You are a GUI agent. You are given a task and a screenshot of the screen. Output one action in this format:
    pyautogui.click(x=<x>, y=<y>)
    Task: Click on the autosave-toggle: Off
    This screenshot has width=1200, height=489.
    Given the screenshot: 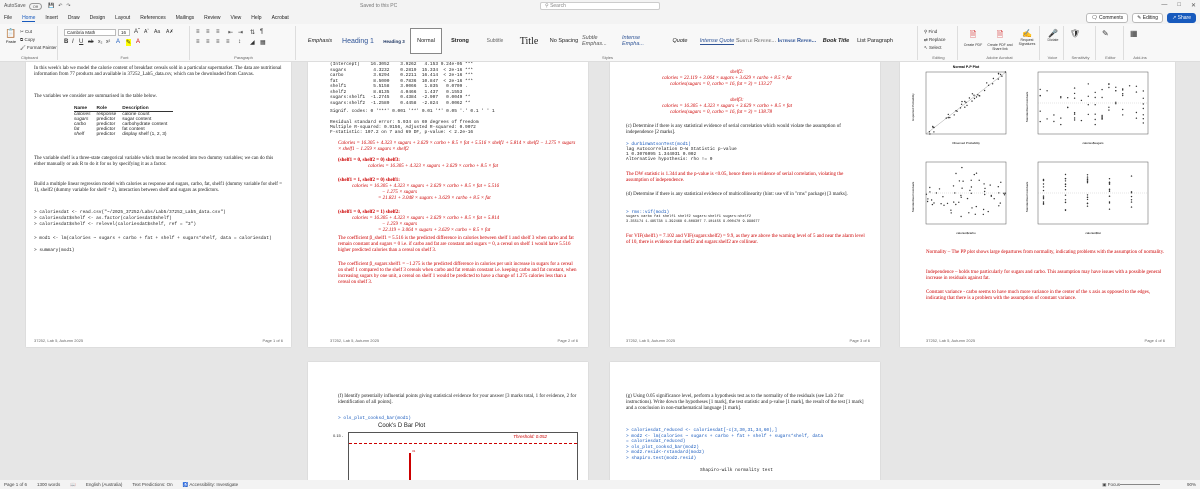 What is the action you would take?
    pyautogui.click(x=35, y=6)
    